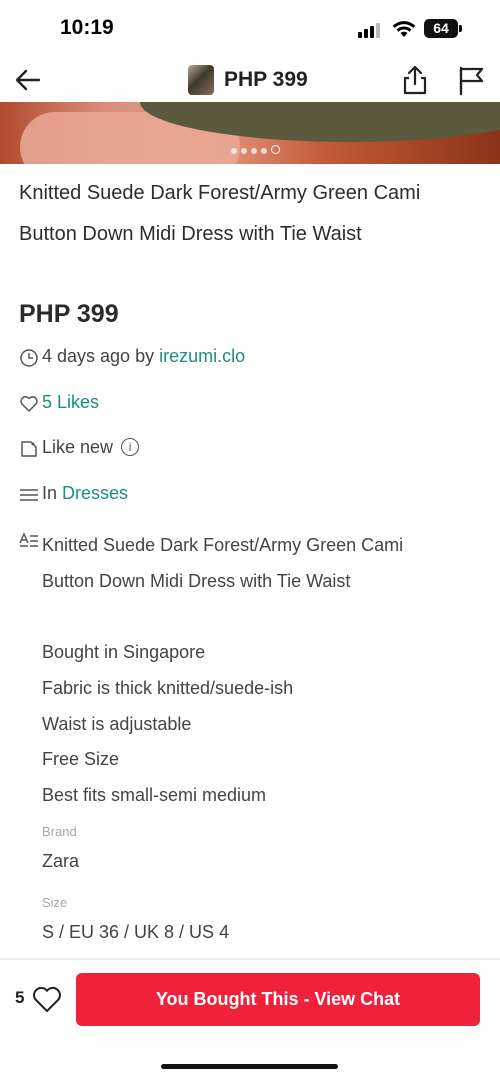 The image size is (500, 1080). I want to click on footer-like-count: 5, so click(20, 997).